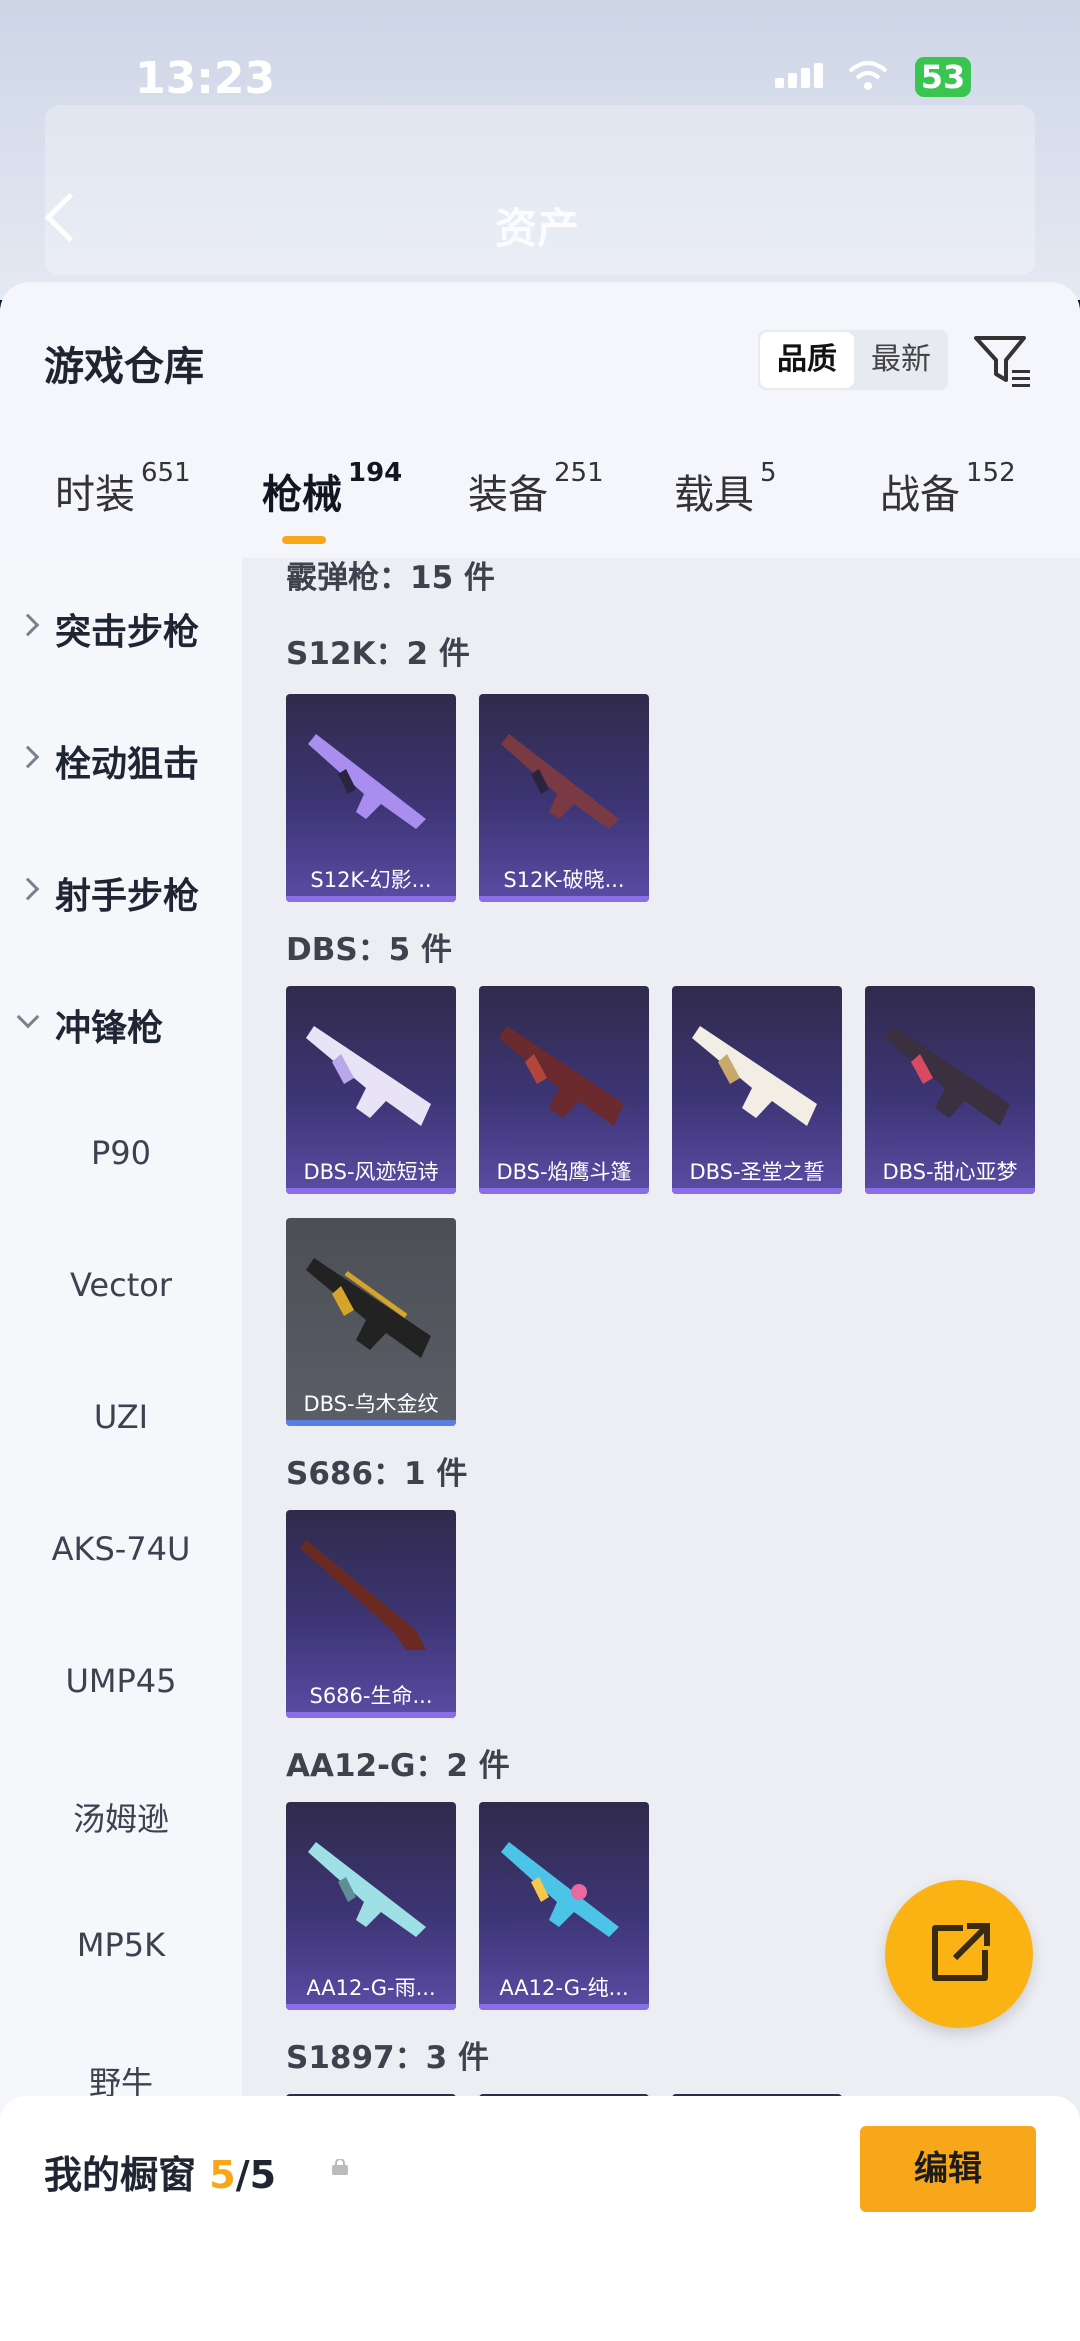  What do you see at coordinates (127, 764) in the screenshot?
I see `sidebar-item-label: 栓动狙击` at bounding box center [127, 764].